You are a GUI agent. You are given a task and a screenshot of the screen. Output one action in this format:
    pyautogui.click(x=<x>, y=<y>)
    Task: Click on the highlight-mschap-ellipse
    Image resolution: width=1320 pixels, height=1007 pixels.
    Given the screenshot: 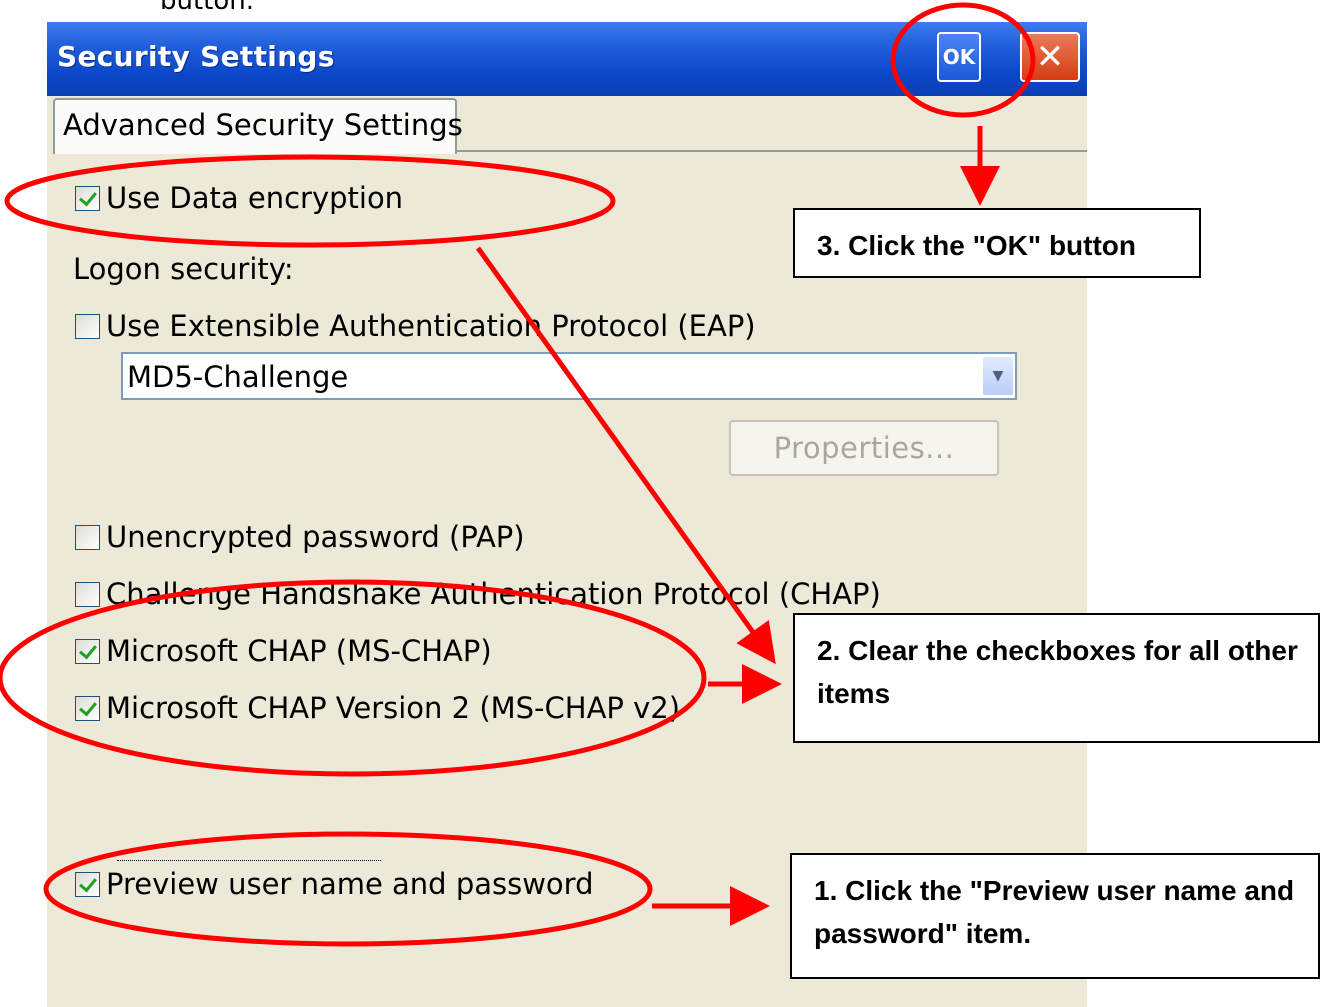 What is the action you would take?
    pyautogui.click(x=353, y=678)
    